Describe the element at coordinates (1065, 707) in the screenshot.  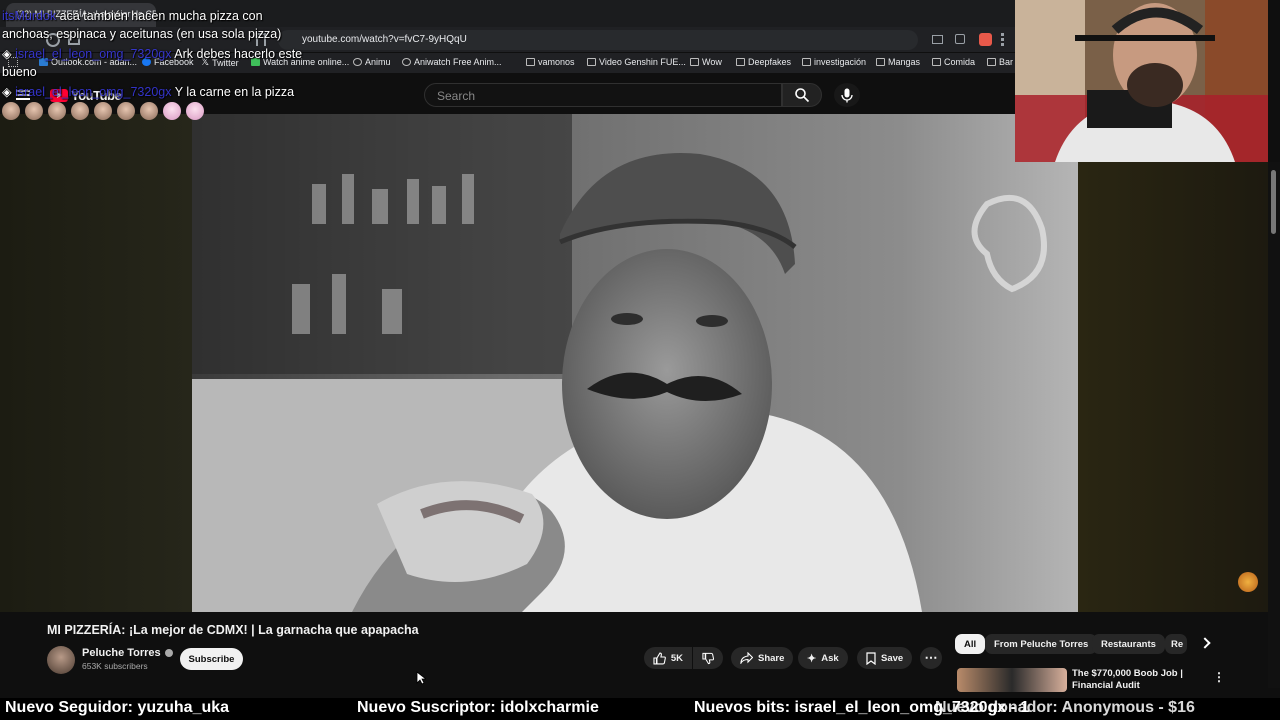
I see `ticker-donor: Nuevo donador: Anonymous - $16` at that location.